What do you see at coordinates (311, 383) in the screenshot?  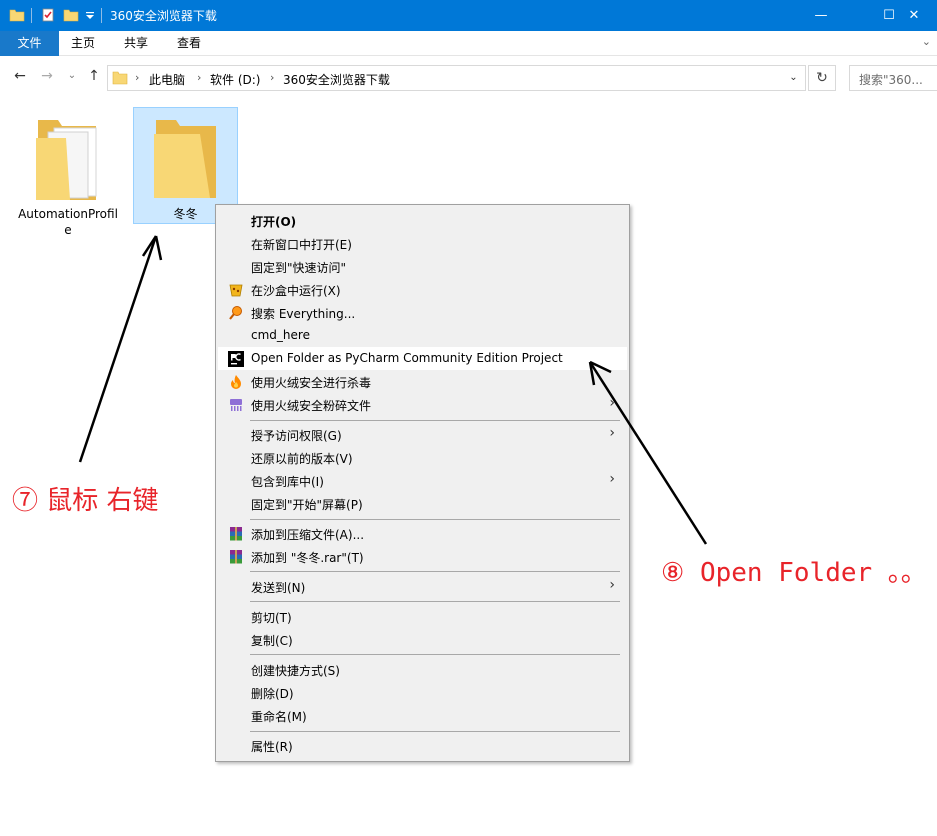 I see `menu-item-label: 使用火绒安全进行杀毒` at bounding box center [311, 383].